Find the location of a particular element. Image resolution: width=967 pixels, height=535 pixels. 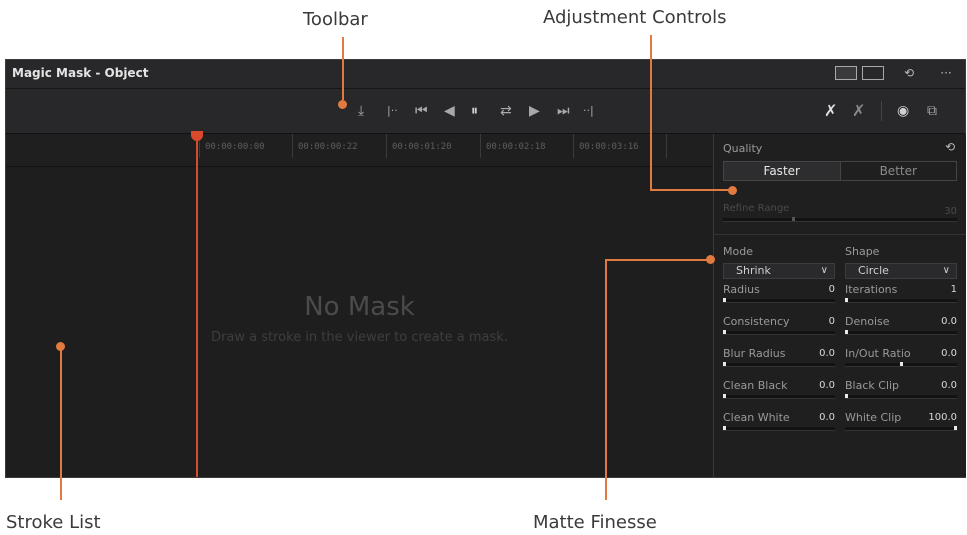

toolbar-divider is located at coordinates (881, 111).